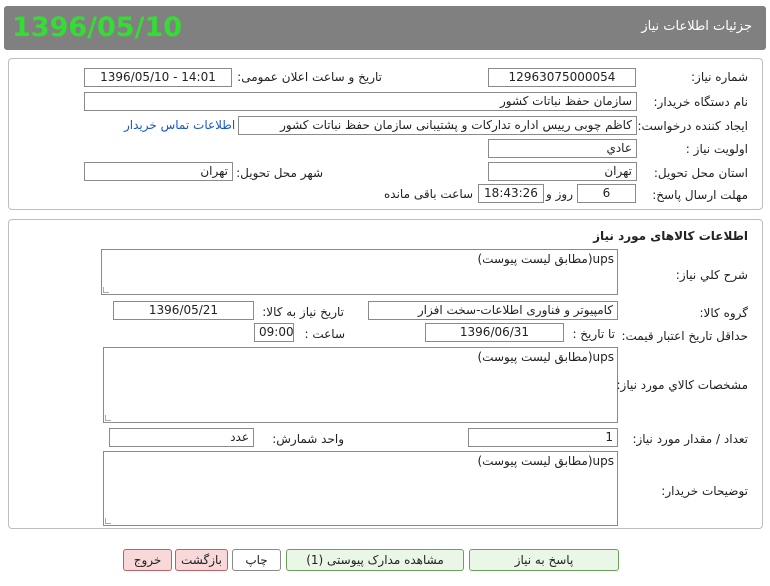 This screenshot has height=586, width=770. What do you see at coordinates (360, 101) in the screenshot?
I see `buyer-org-field: سازمان حفظ نباتات کشور` at bounding box center [360, 101].